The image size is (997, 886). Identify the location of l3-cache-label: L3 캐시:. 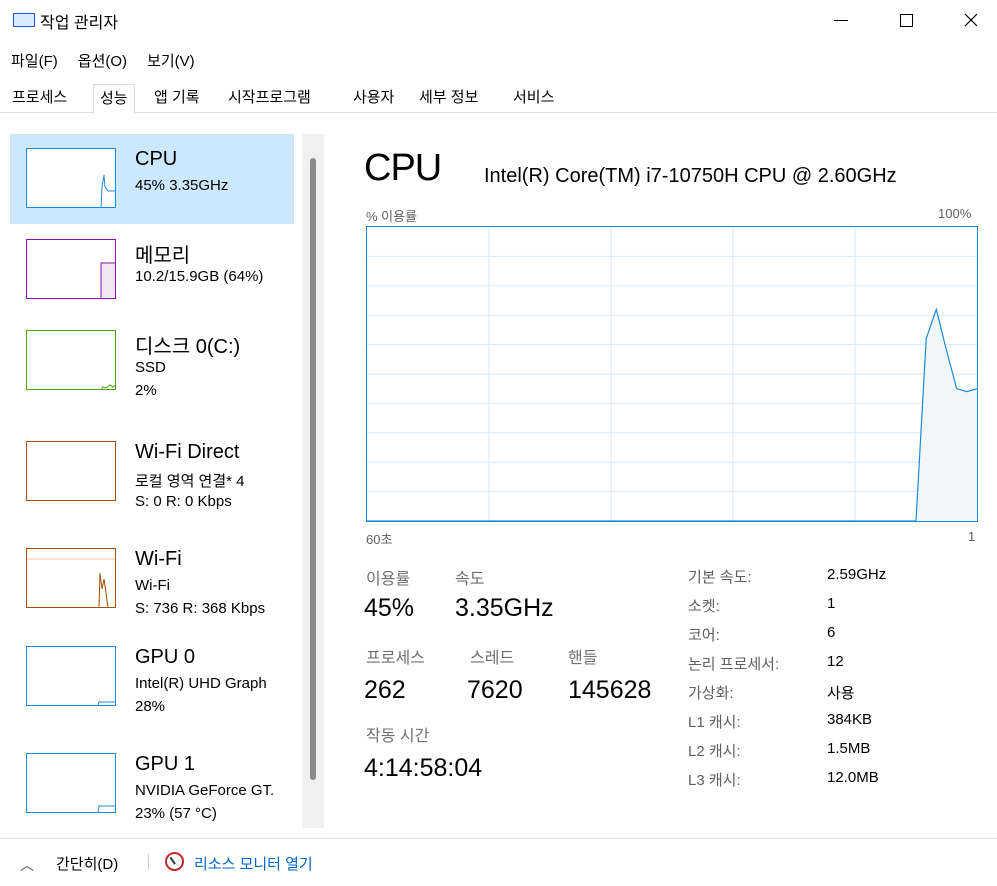
(714, 780).